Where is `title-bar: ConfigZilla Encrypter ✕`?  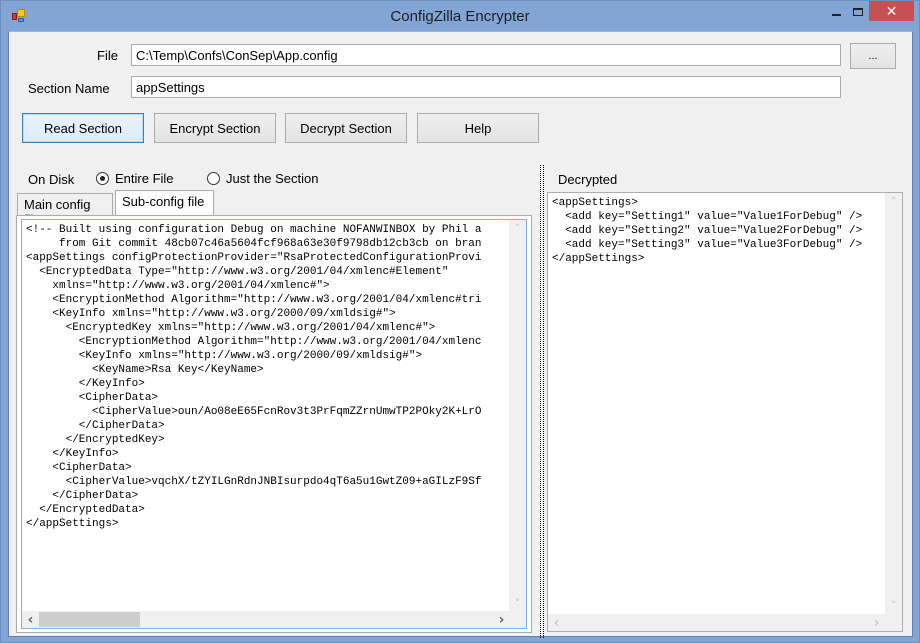 title-bar: ConfigZilla Encrypter ✕ is located at coordinates (460, 16).